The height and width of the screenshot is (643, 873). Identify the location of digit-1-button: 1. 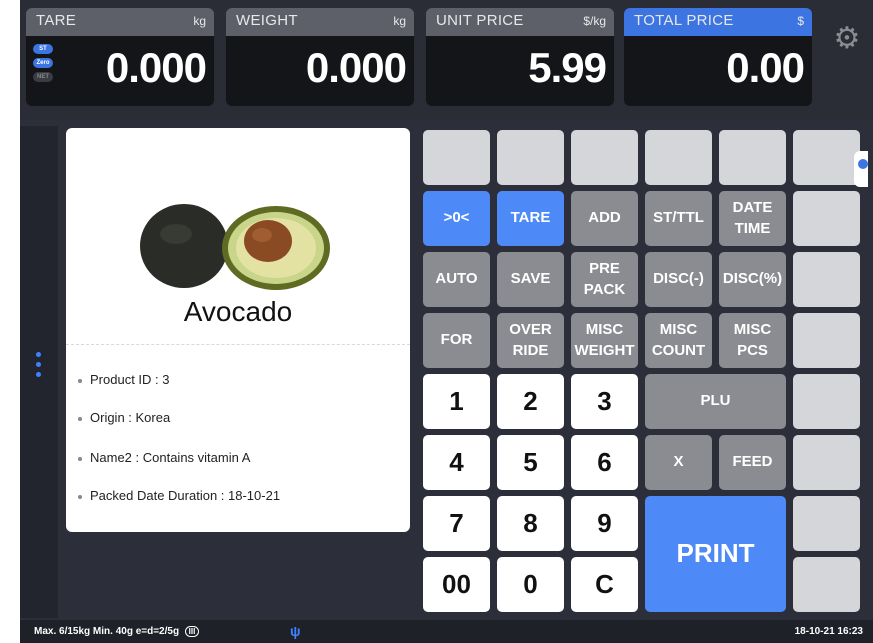
(456, 401).